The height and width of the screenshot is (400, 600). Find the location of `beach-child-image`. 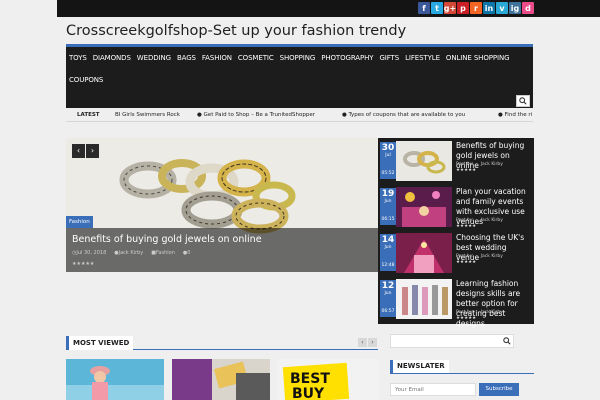

beach-child-image is located at coordinates (115, 379).